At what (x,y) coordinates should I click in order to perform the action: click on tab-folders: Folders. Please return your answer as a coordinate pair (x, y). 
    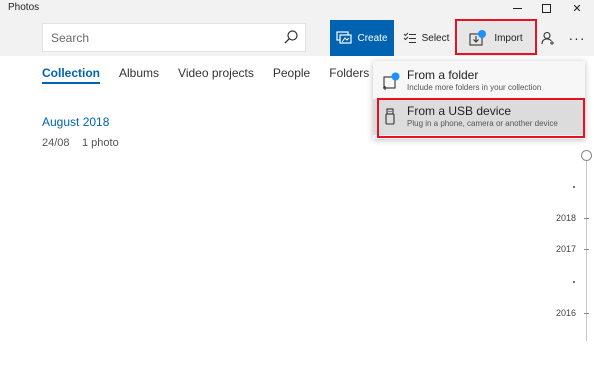
    Looking at the image, I should click on (349, 75).